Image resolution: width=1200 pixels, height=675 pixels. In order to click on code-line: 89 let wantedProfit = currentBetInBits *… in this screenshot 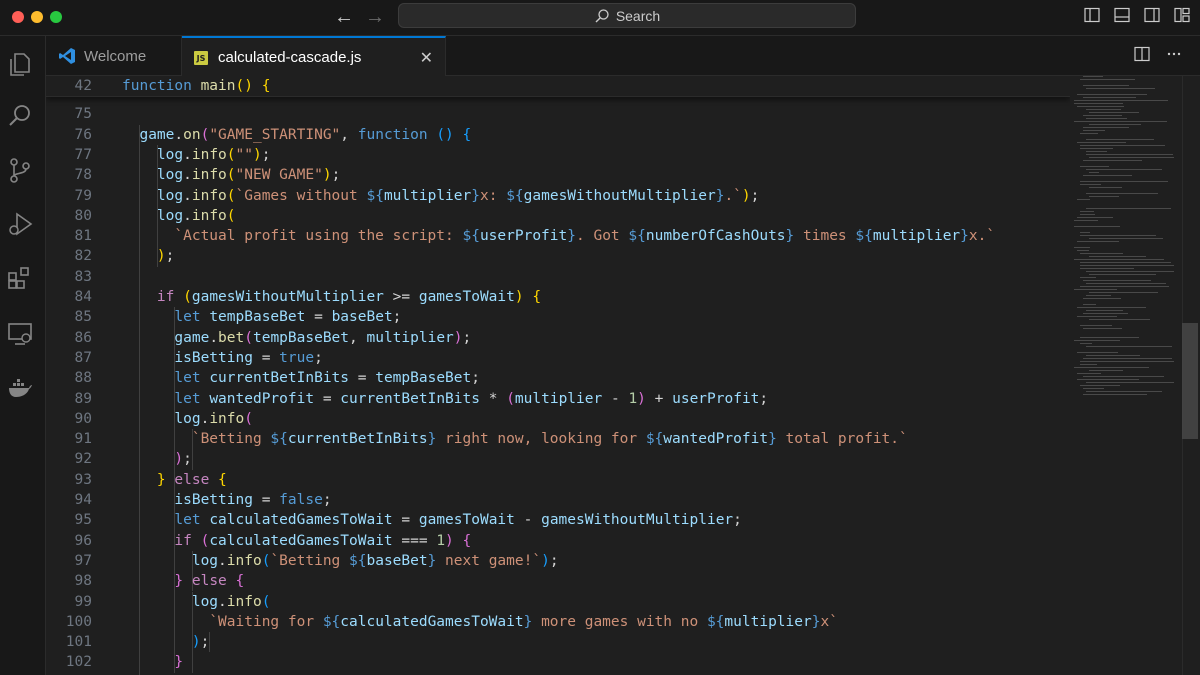, I will do `click(558, 399)`.